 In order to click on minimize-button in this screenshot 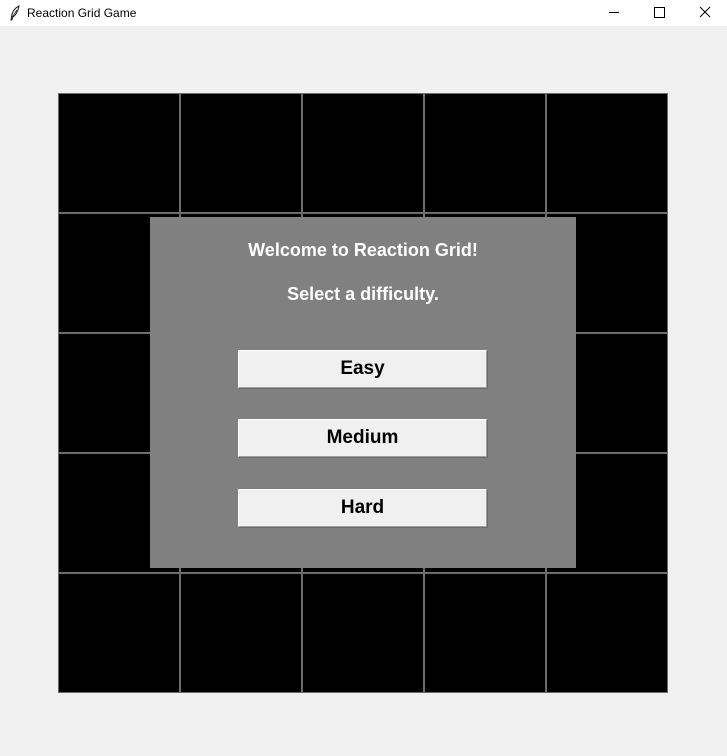, I will do `click(614, 13)`.